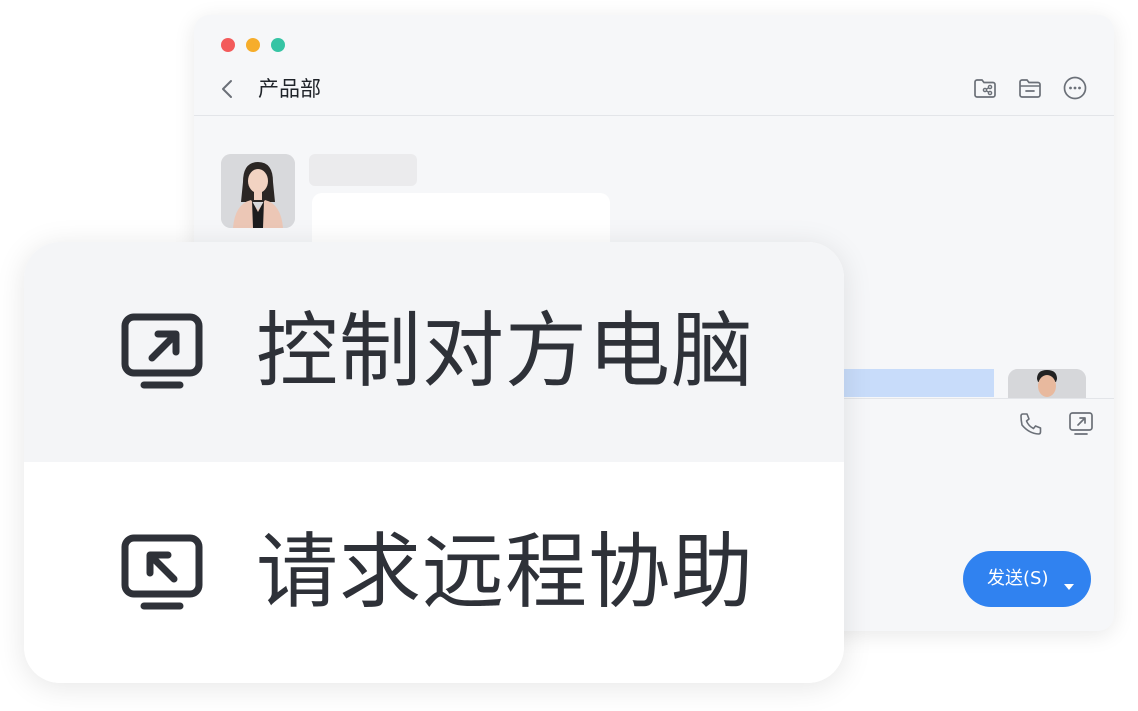 The width and height of the screenshot is (1138, 711). Describe the element at coordinates (1081, 424) in the screenshot. I see `remote-screen-icon` at that location.